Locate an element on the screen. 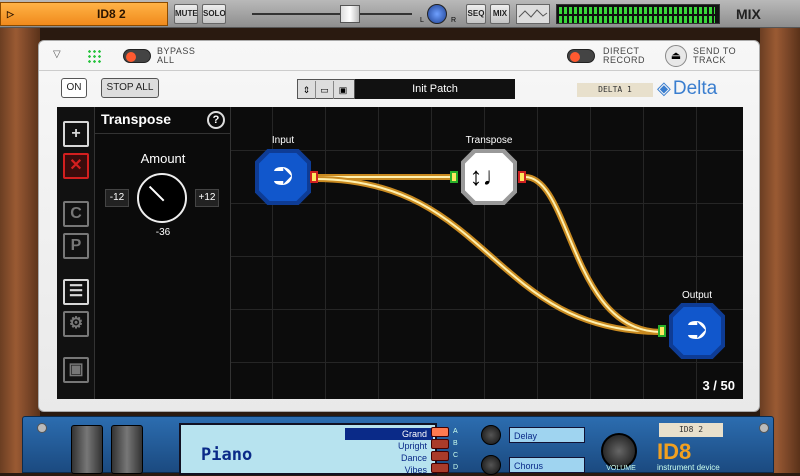 The height and width of the screenshot is (476, 800). slot-button-b is located at coordinates (440, 444).